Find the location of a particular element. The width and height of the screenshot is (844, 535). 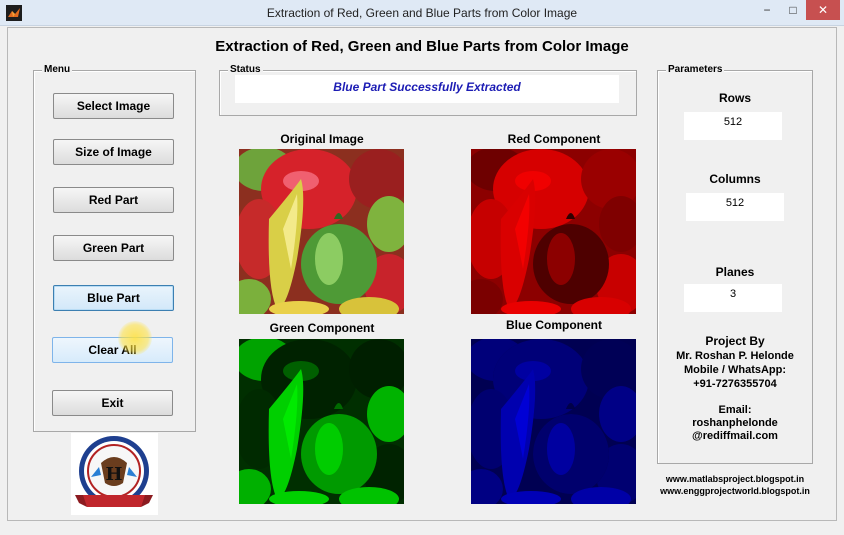

project-by-label: Project By is located at coordinates (735, 341).